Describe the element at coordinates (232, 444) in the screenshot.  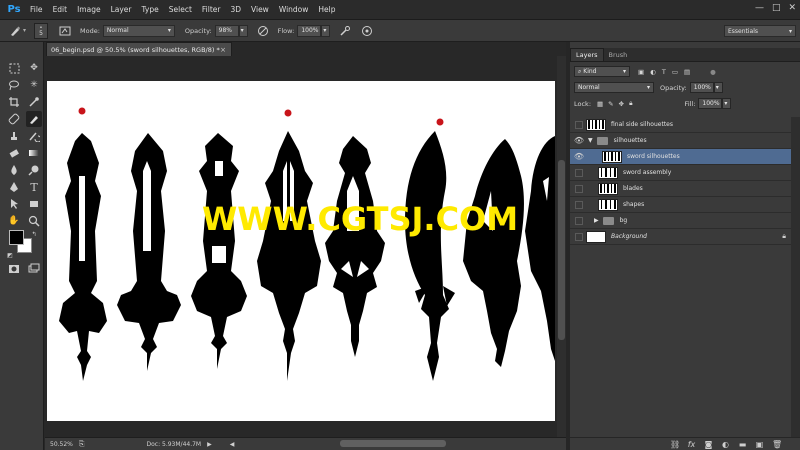
I see `scroll-left-arrow-icon: ◀` at that location.